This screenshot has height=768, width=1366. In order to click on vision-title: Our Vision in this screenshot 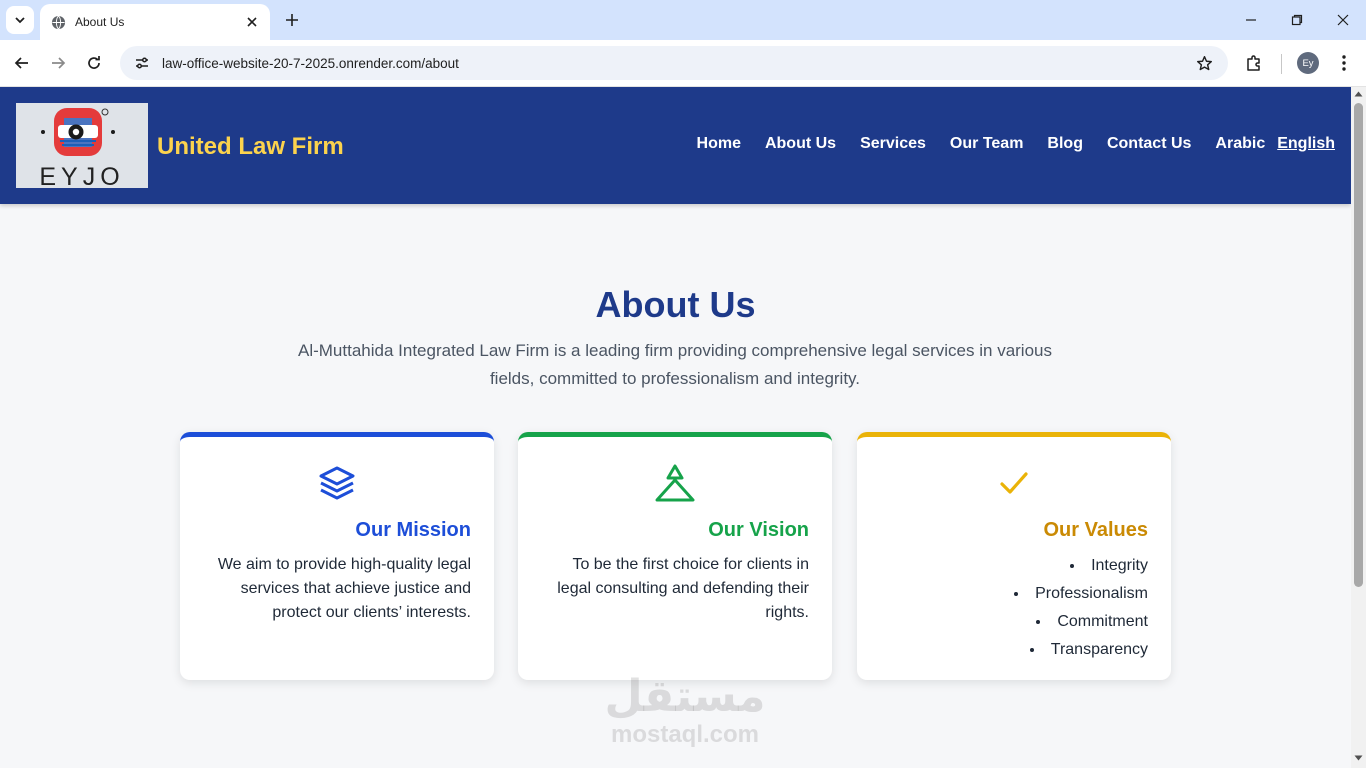, I will do `click(758, 530)`.